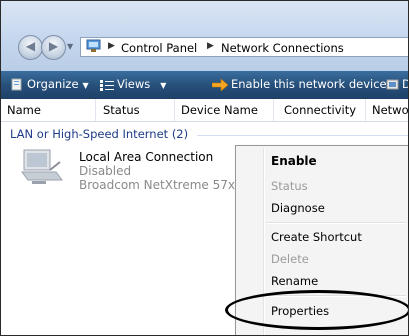 The image size is (409, 336). Describe the element at coordinates (302, 135) in the screenshot. I see `group-divider` at that location.